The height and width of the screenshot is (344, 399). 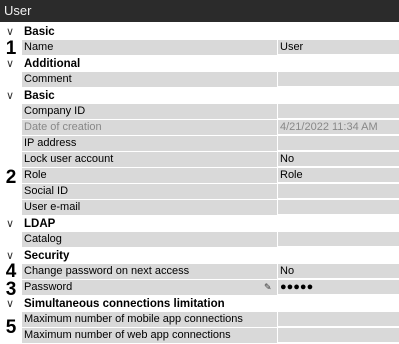 What do you see at coordinates (199, 11) in the screenshot?
I see `panel-title: User` at bounding box center [199, 11].